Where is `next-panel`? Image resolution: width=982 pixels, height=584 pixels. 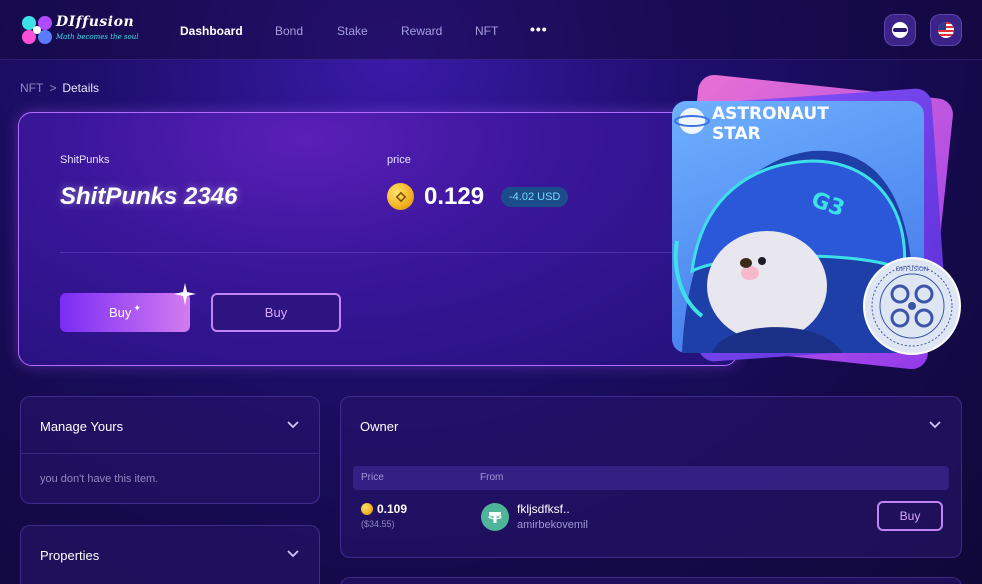
next-panel is located at coordinates (651, 580).